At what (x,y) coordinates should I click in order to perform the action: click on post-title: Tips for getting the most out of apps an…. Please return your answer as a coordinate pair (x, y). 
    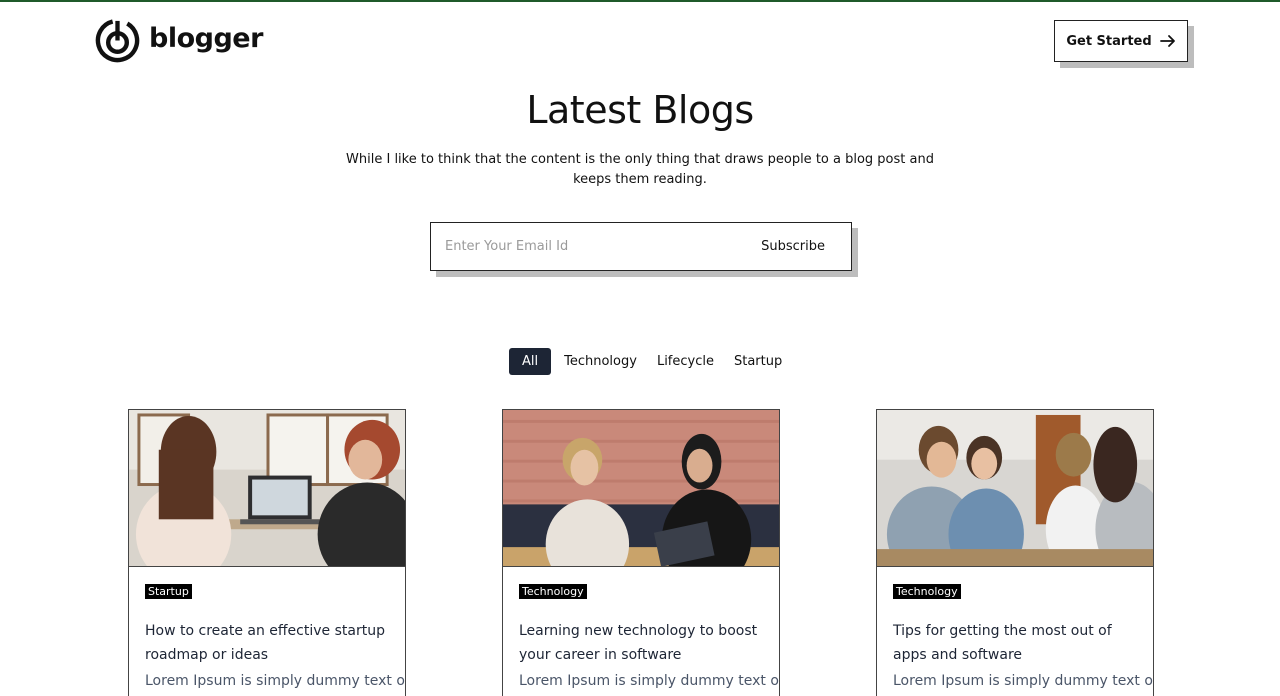
    Looking at the image, I should click on (1018, 643).